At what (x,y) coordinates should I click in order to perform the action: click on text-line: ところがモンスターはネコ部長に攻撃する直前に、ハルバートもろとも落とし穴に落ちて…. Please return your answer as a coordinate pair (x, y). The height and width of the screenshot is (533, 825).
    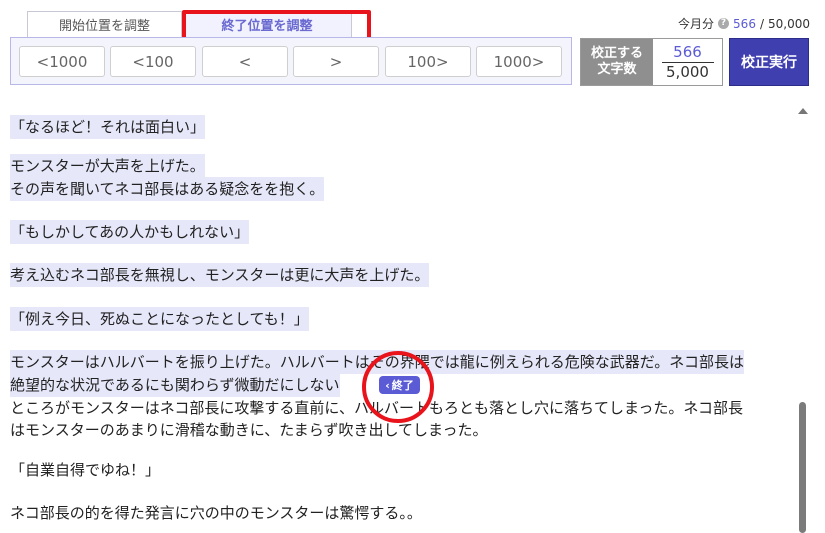
    Looking at the image, I should click on (377, 408).